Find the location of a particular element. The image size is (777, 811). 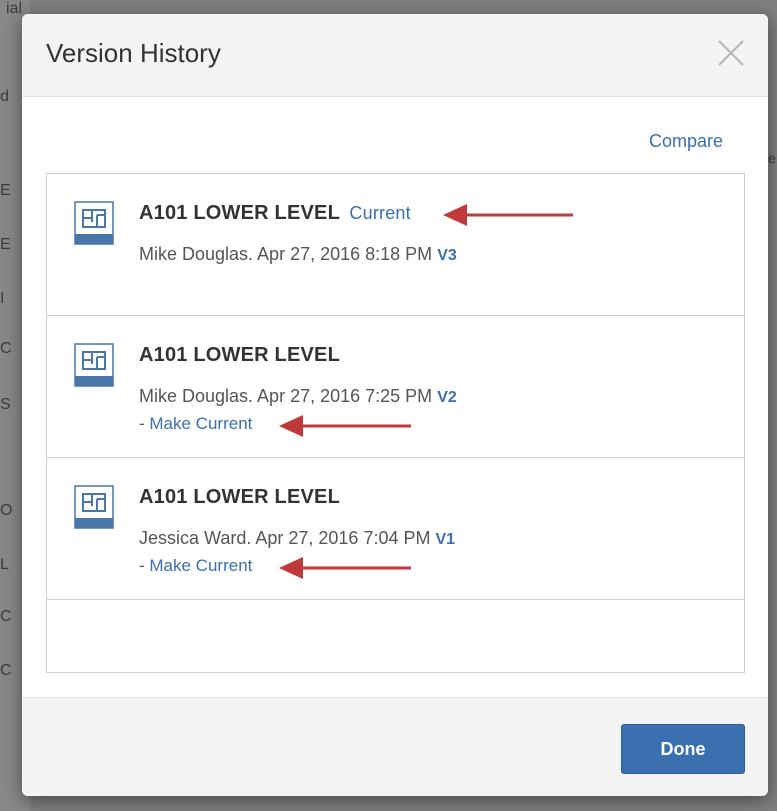

background-text-fragment: O is located at coordinates (6, 510).